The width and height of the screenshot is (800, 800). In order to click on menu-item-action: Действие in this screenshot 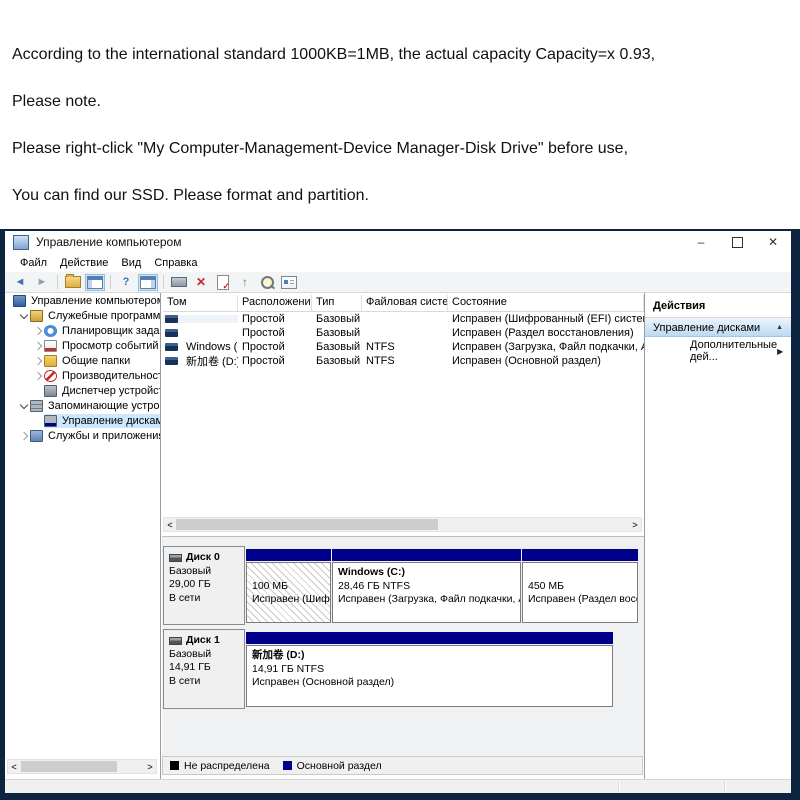, I will do `click(85, 263)`.